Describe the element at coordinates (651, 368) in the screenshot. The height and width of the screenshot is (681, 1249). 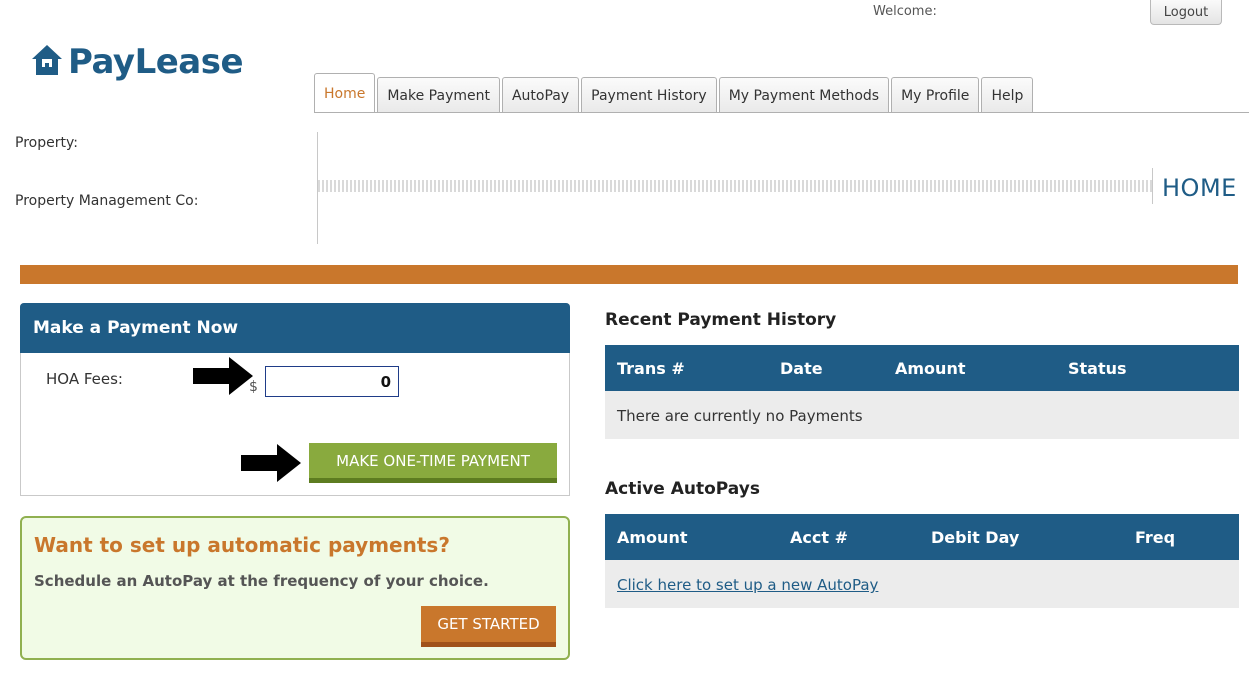
I see `column-header: Trans #` at that location.